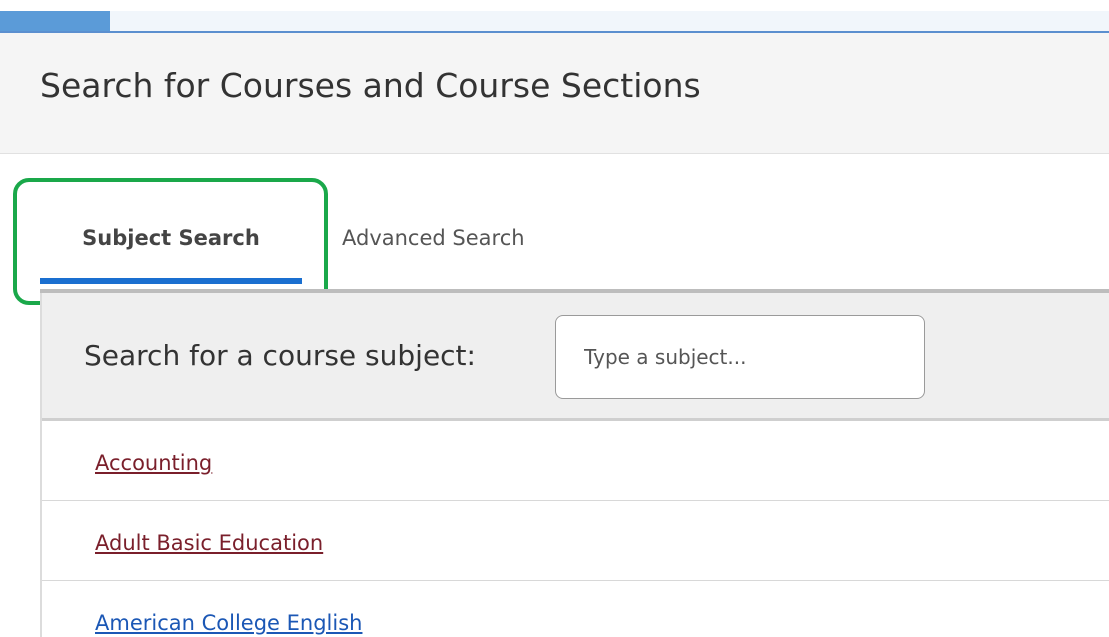 This screenshot has width=1109, height=637. I want to click on tab-advanced-search: Advanced Search, so click(433, 243).